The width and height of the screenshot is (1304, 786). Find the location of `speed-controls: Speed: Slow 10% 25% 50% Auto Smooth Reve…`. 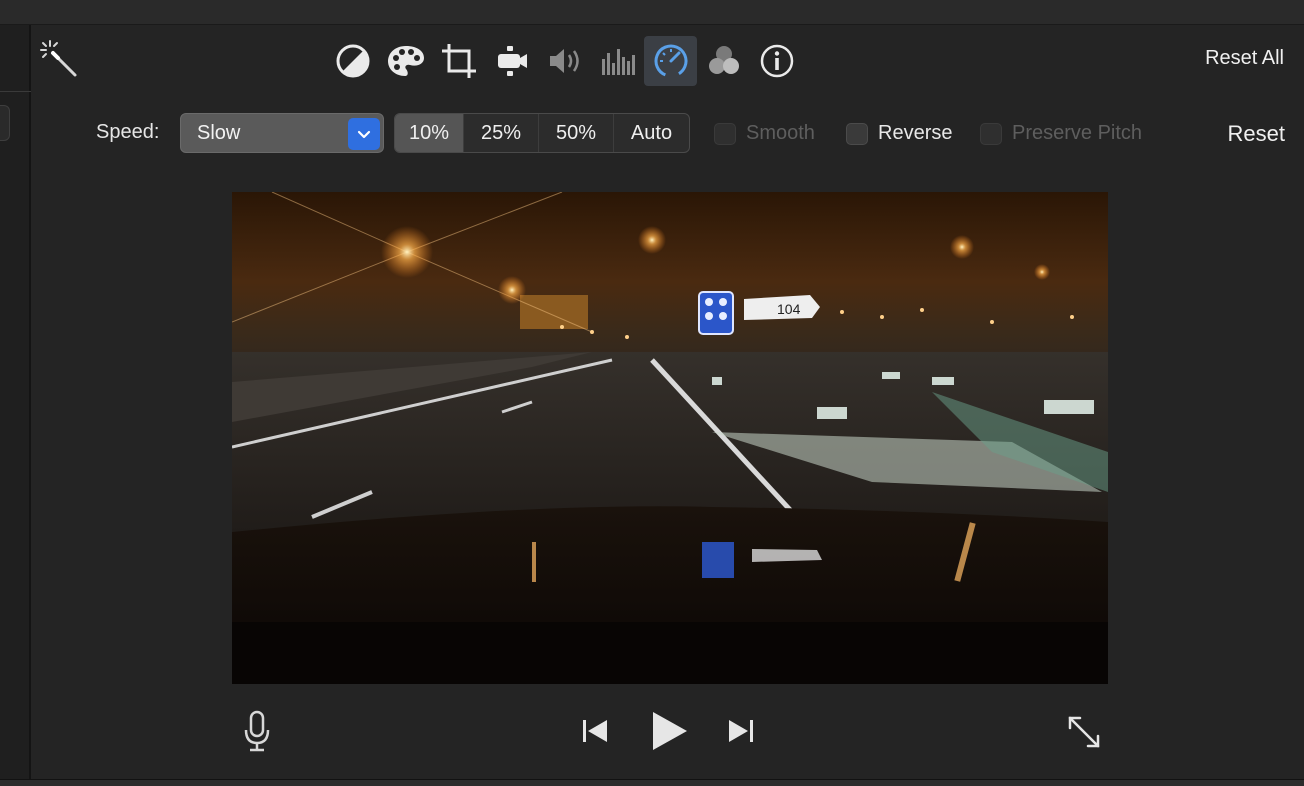

speed-controls: Speed: Slow 10% 25% 50% Auto Smooth Reve… is located at coordinates (652, 133).